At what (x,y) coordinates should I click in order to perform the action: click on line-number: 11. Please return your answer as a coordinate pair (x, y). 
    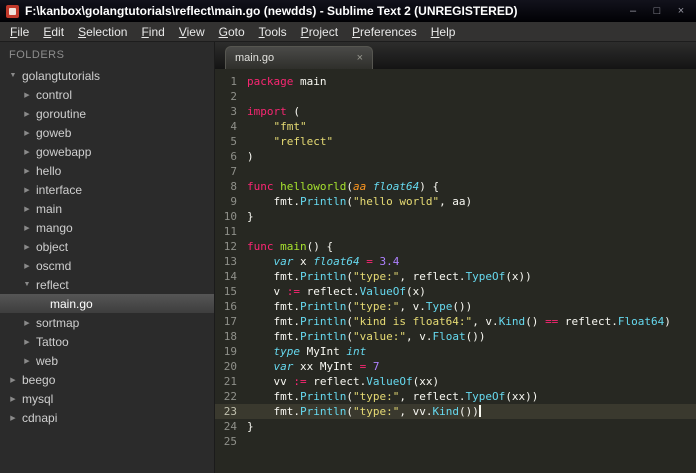
    Looking at the image, I should click on (230, 231).